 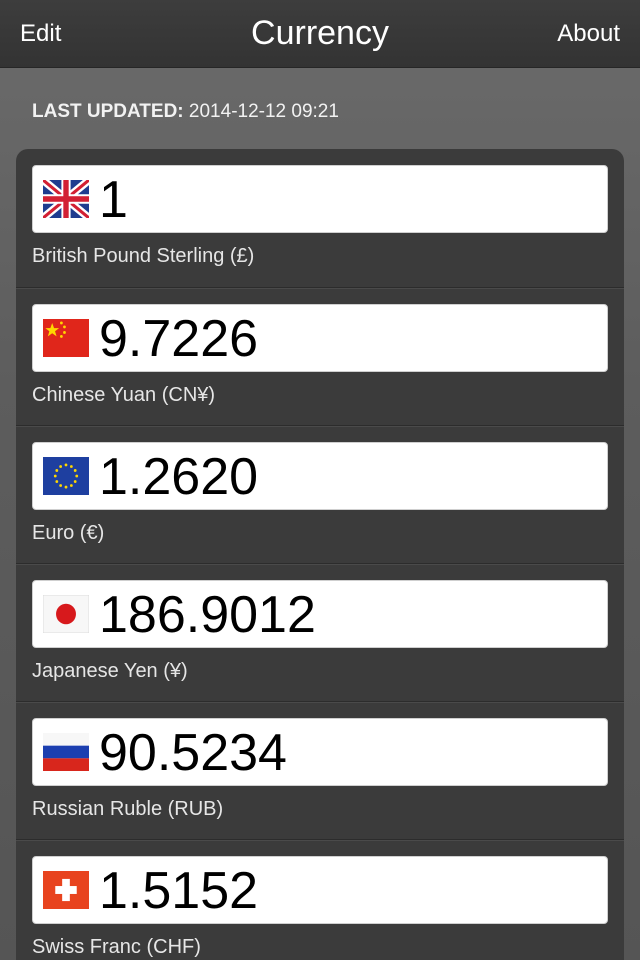 I want to click on amount-field-cny: 9.7226, so click(x=320, y=338).